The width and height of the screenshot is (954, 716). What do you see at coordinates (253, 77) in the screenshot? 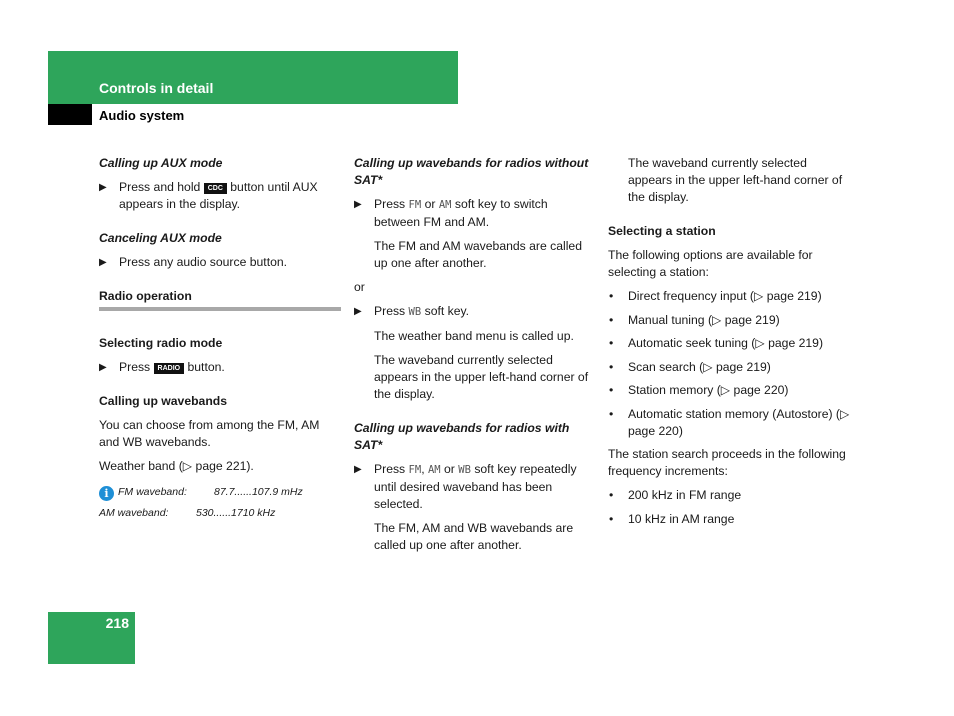
I see `header-band` at bounding box center [253, 77].